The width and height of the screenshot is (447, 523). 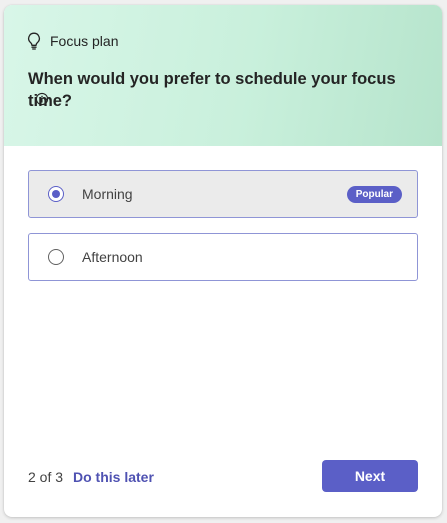 I want to click on radio-selected-dot, so click(x=56, y=194).